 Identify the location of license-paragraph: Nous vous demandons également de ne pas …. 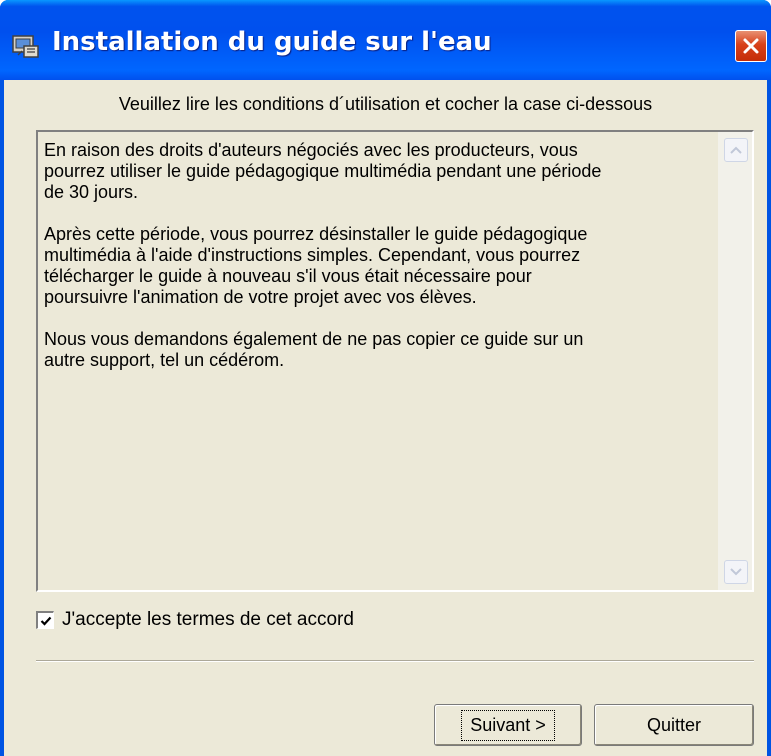
(314, 349).